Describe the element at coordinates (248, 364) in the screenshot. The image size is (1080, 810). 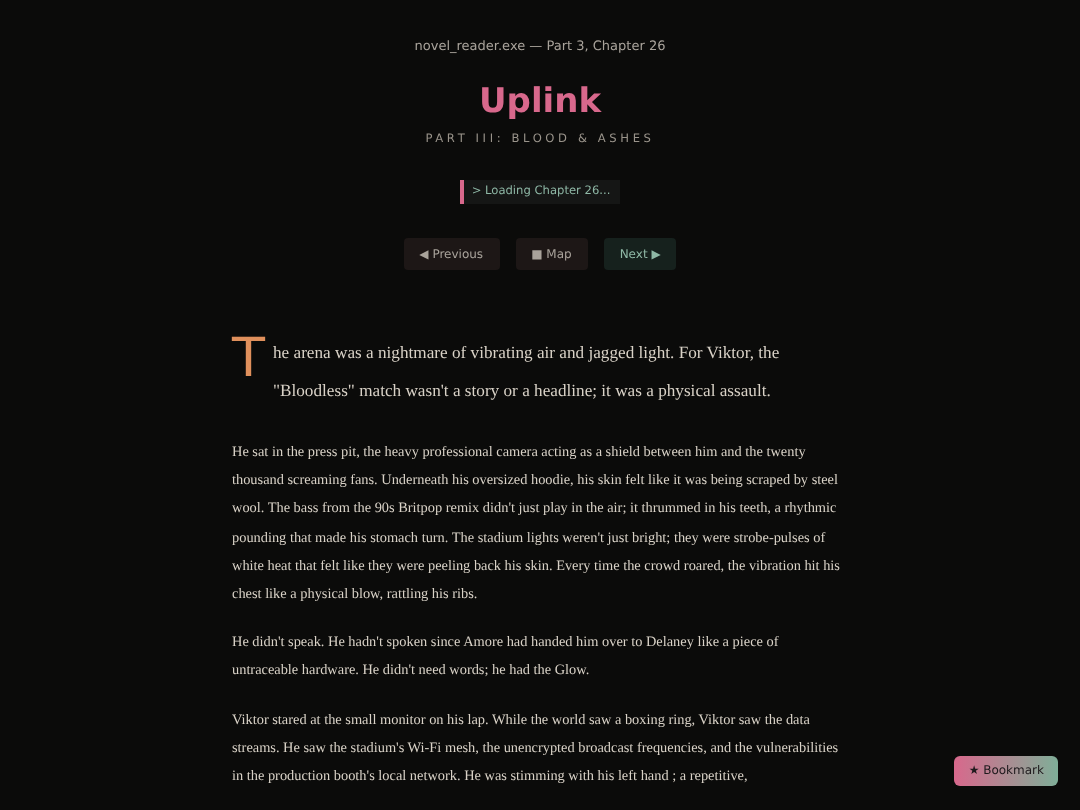
I see `drop-cap: T` at that location.